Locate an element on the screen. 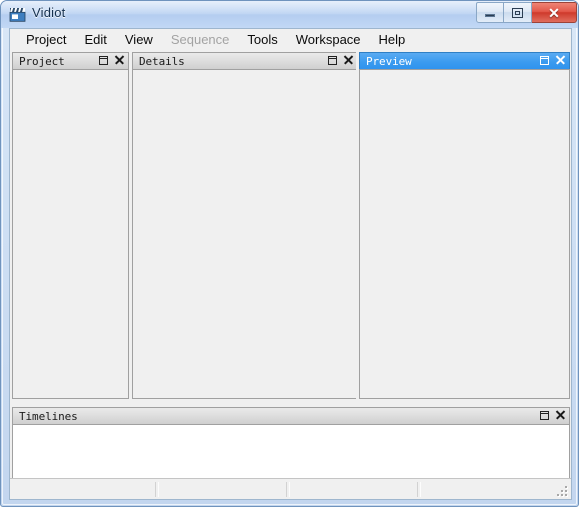  close-icon: ✕ is located at coordinates (554, 12).